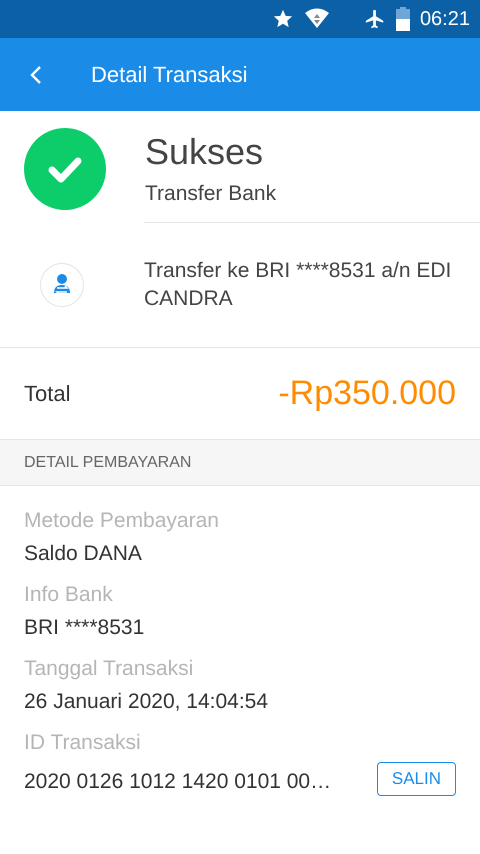 This screenshot has width=480, height=854. Describe the element at coordinates (298, 285) in the screenshot. I see `transfer-description: Transfer ke BRI ****8531 a/n EDI CANDRA` at that location.